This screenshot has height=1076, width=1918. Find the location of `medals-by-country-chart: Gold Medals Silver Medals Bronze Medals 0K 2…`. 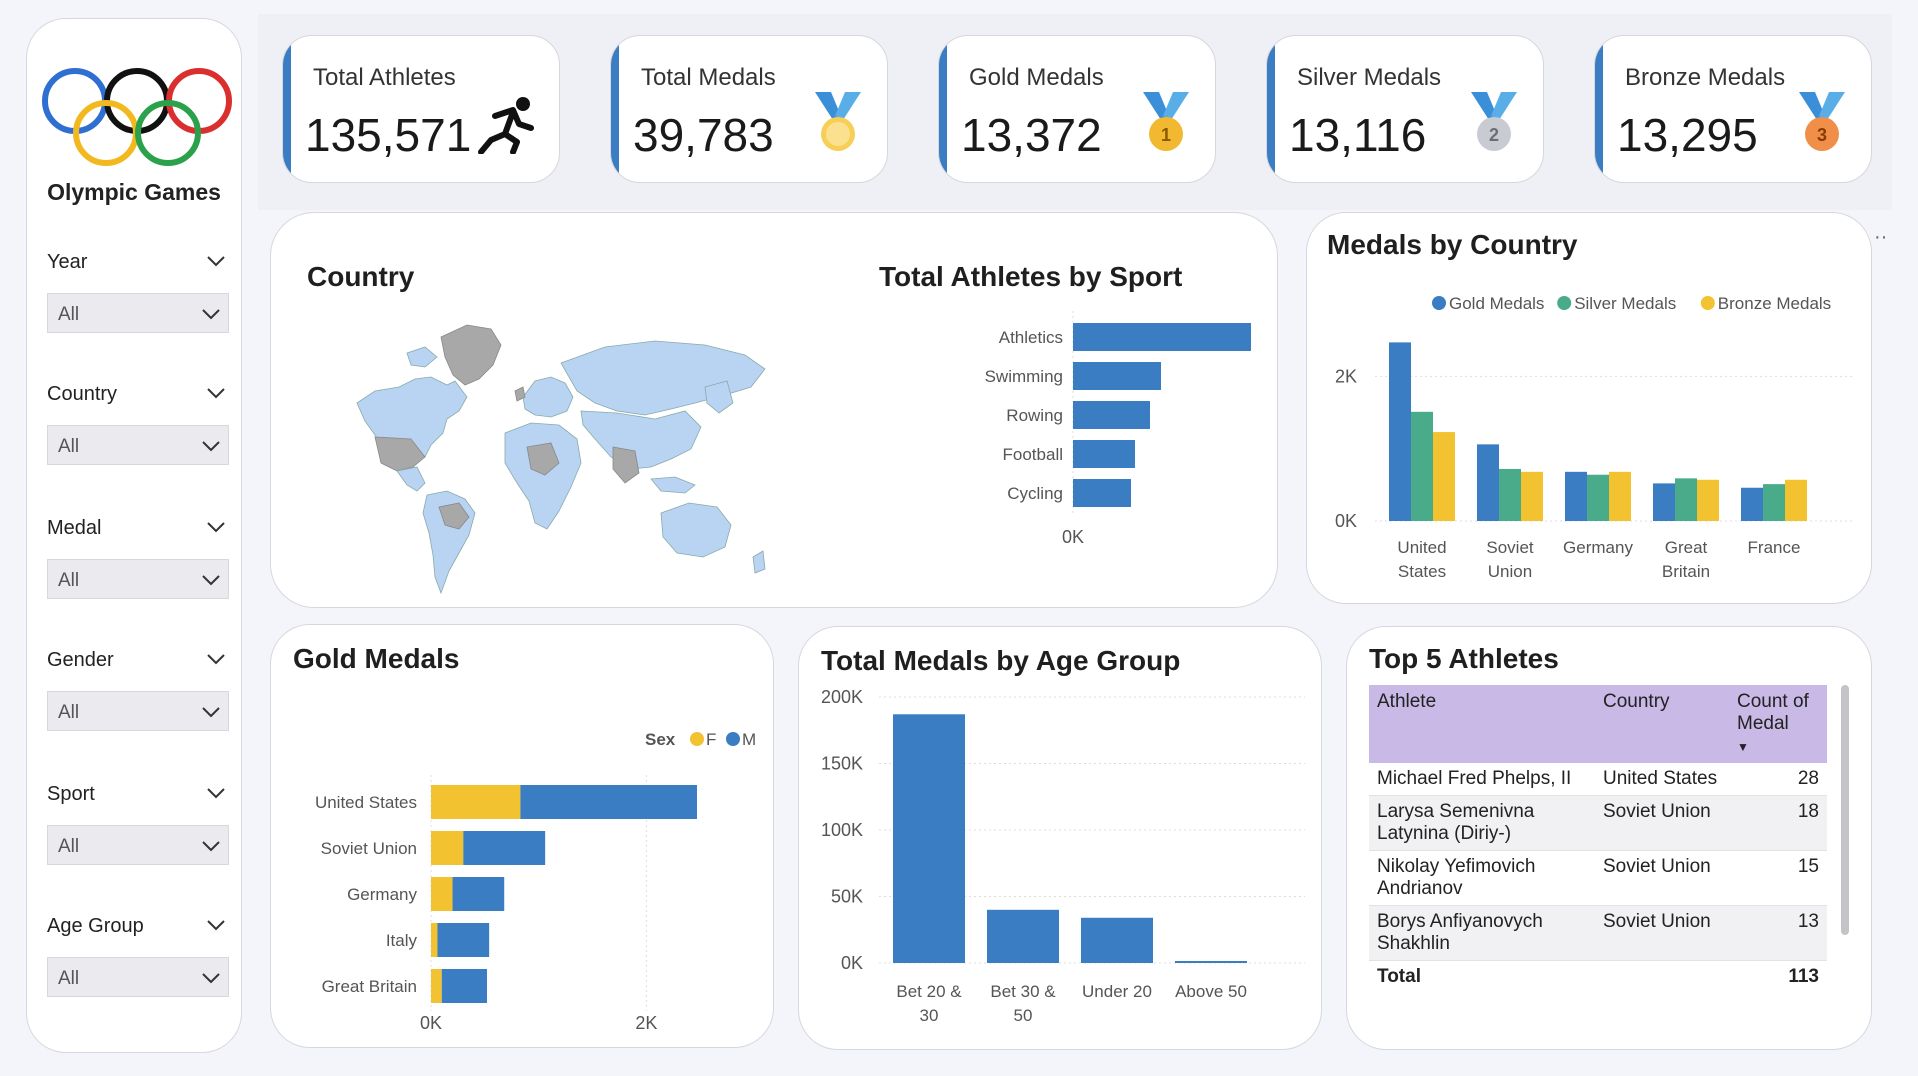

medals-by-country-chart: Gold Medals Silver Medals Bronze Medals 0K 2… is located at coordinates (1590, 428).